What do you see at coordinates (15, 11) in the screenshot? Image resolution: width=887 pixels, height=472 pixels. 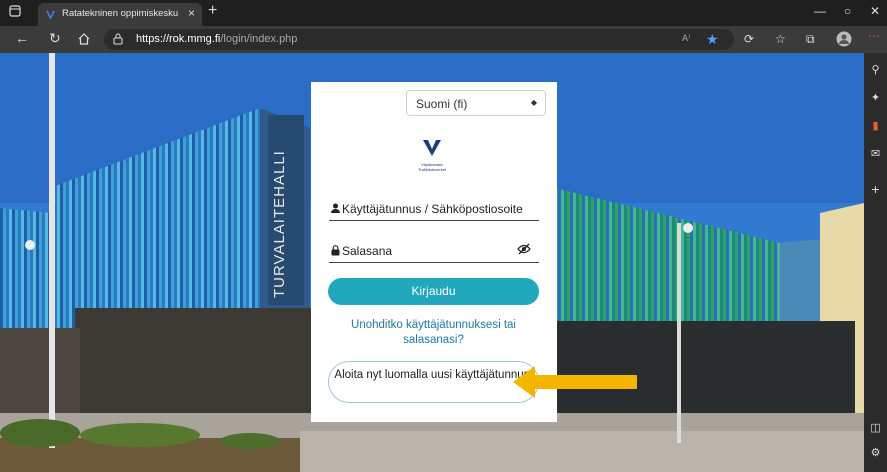 I see `browser-tab-icon` at bounding box center [15, 11].